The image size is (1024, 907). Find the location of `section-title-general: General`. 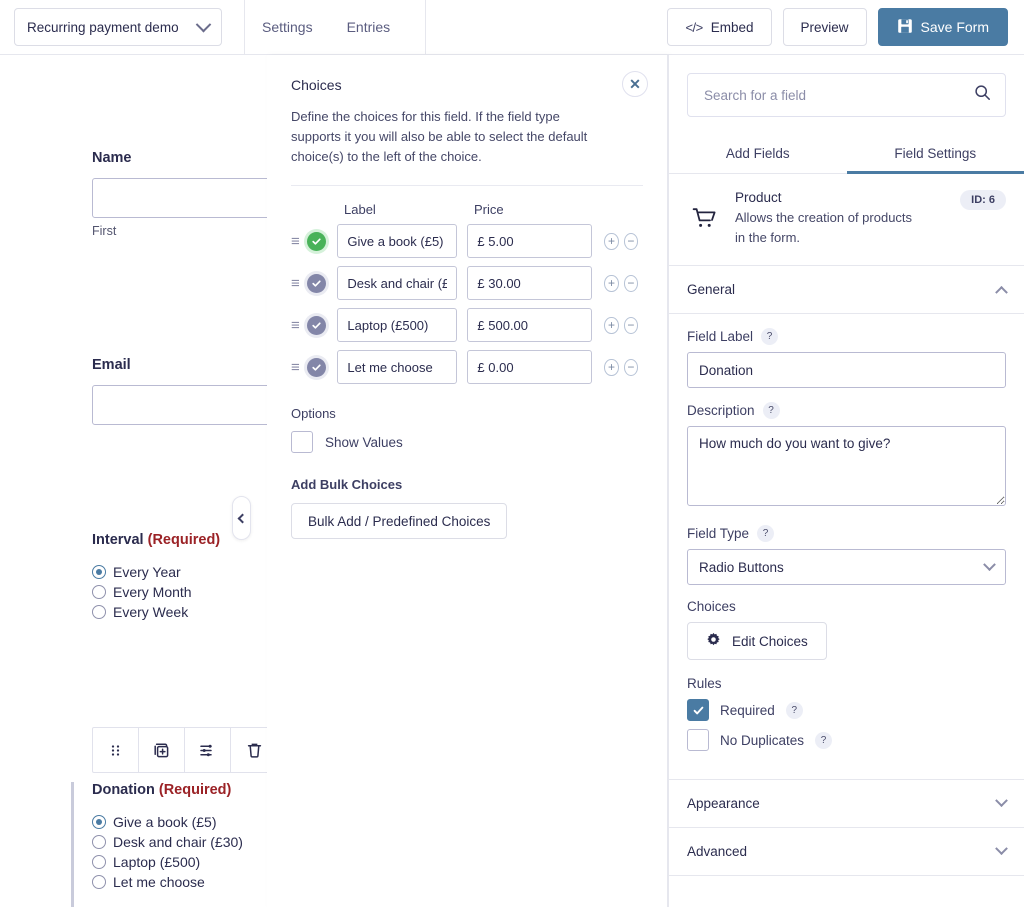

section-title-general: General is located at coordinates (711, 289).